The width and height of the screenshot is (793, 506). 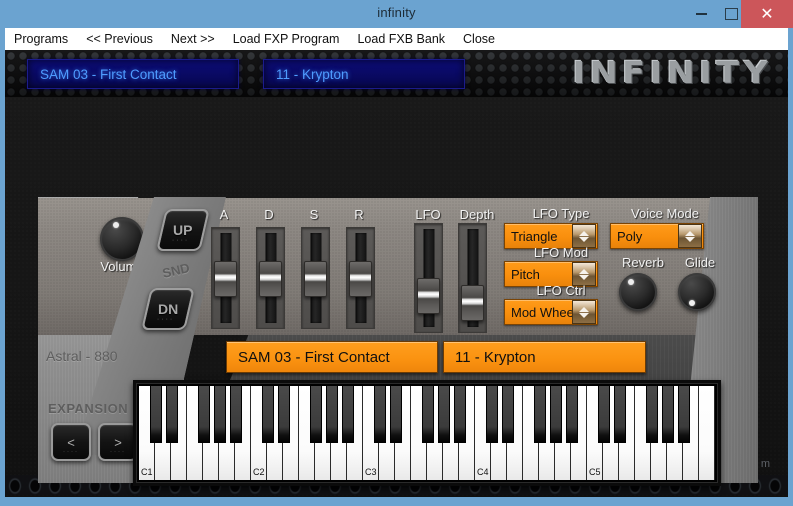 What do you see at coordinates (147, 472) in the screenshot?
I see `octave-label: C1` at bounding box center [147, 472].